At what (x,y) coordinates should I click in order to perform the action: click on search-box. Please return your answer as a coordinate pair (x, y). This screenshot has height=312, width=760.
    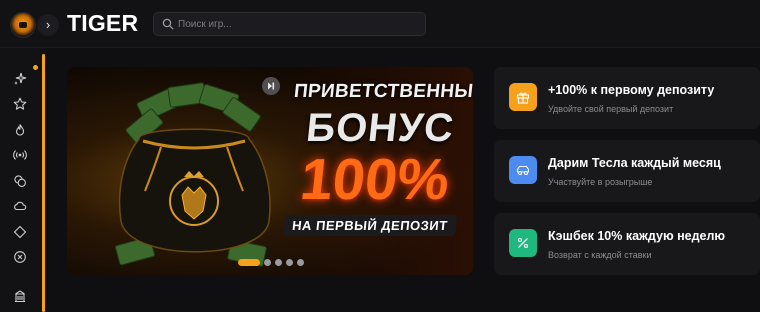
    Looking at the image, I should click on (289, 24).